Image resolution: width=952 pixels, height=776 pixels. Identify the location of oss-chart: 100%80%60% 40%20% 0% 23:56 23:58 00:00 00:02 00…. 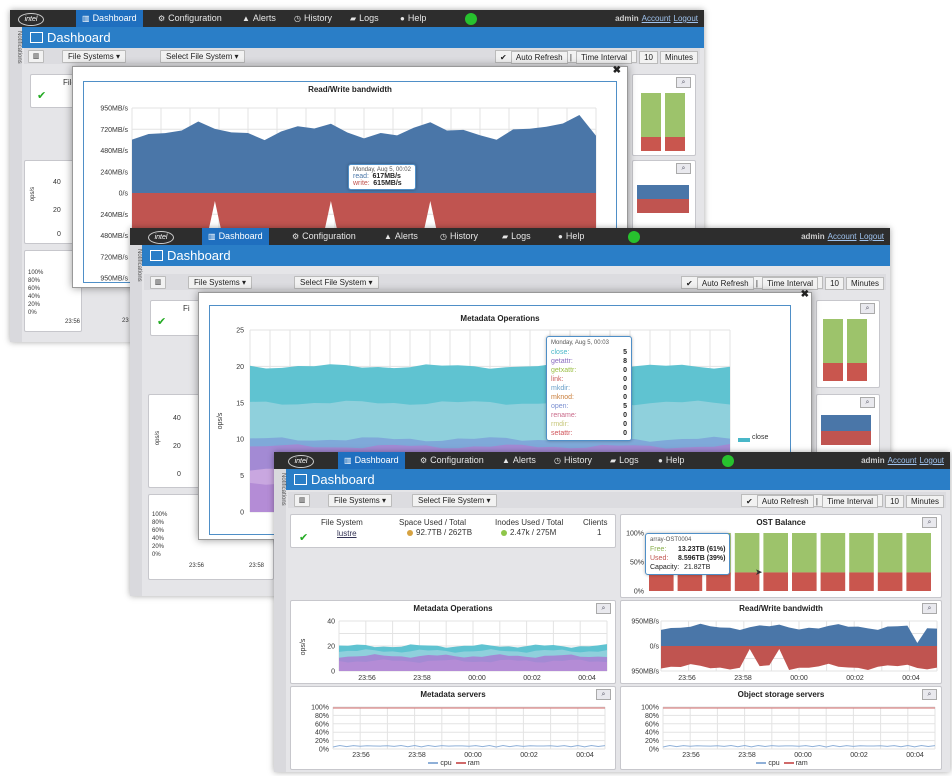
(788, 732).